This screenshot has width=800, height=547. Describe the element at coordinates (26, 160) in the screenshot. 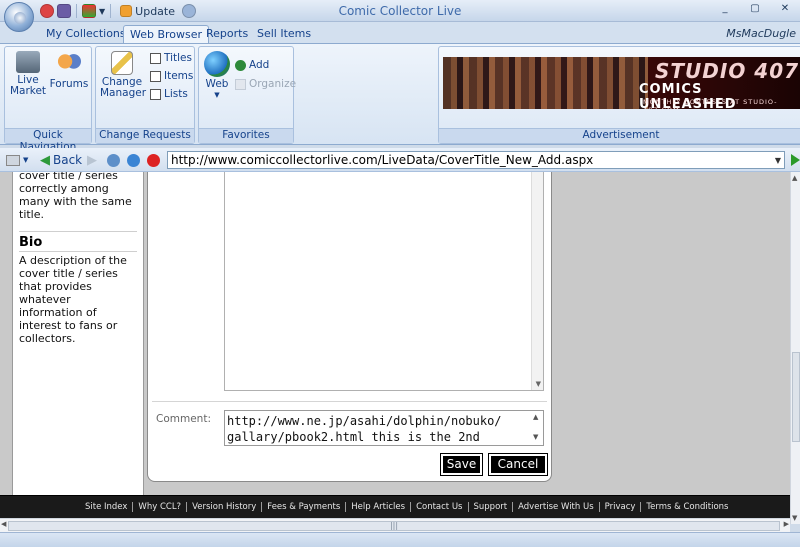

I see `print-dropdown-icon: ▼` at that location.